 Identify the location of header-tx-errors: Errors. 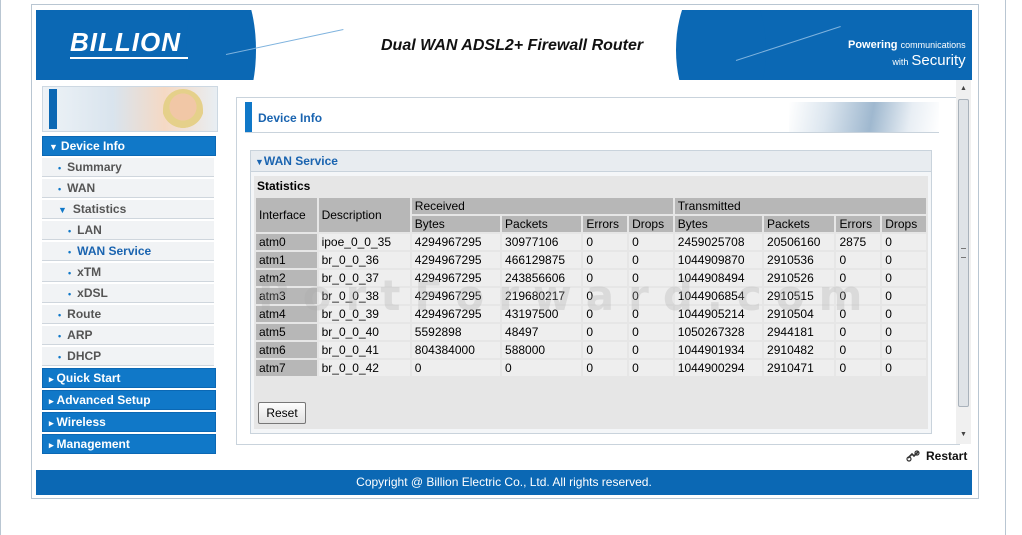
(858, 224).